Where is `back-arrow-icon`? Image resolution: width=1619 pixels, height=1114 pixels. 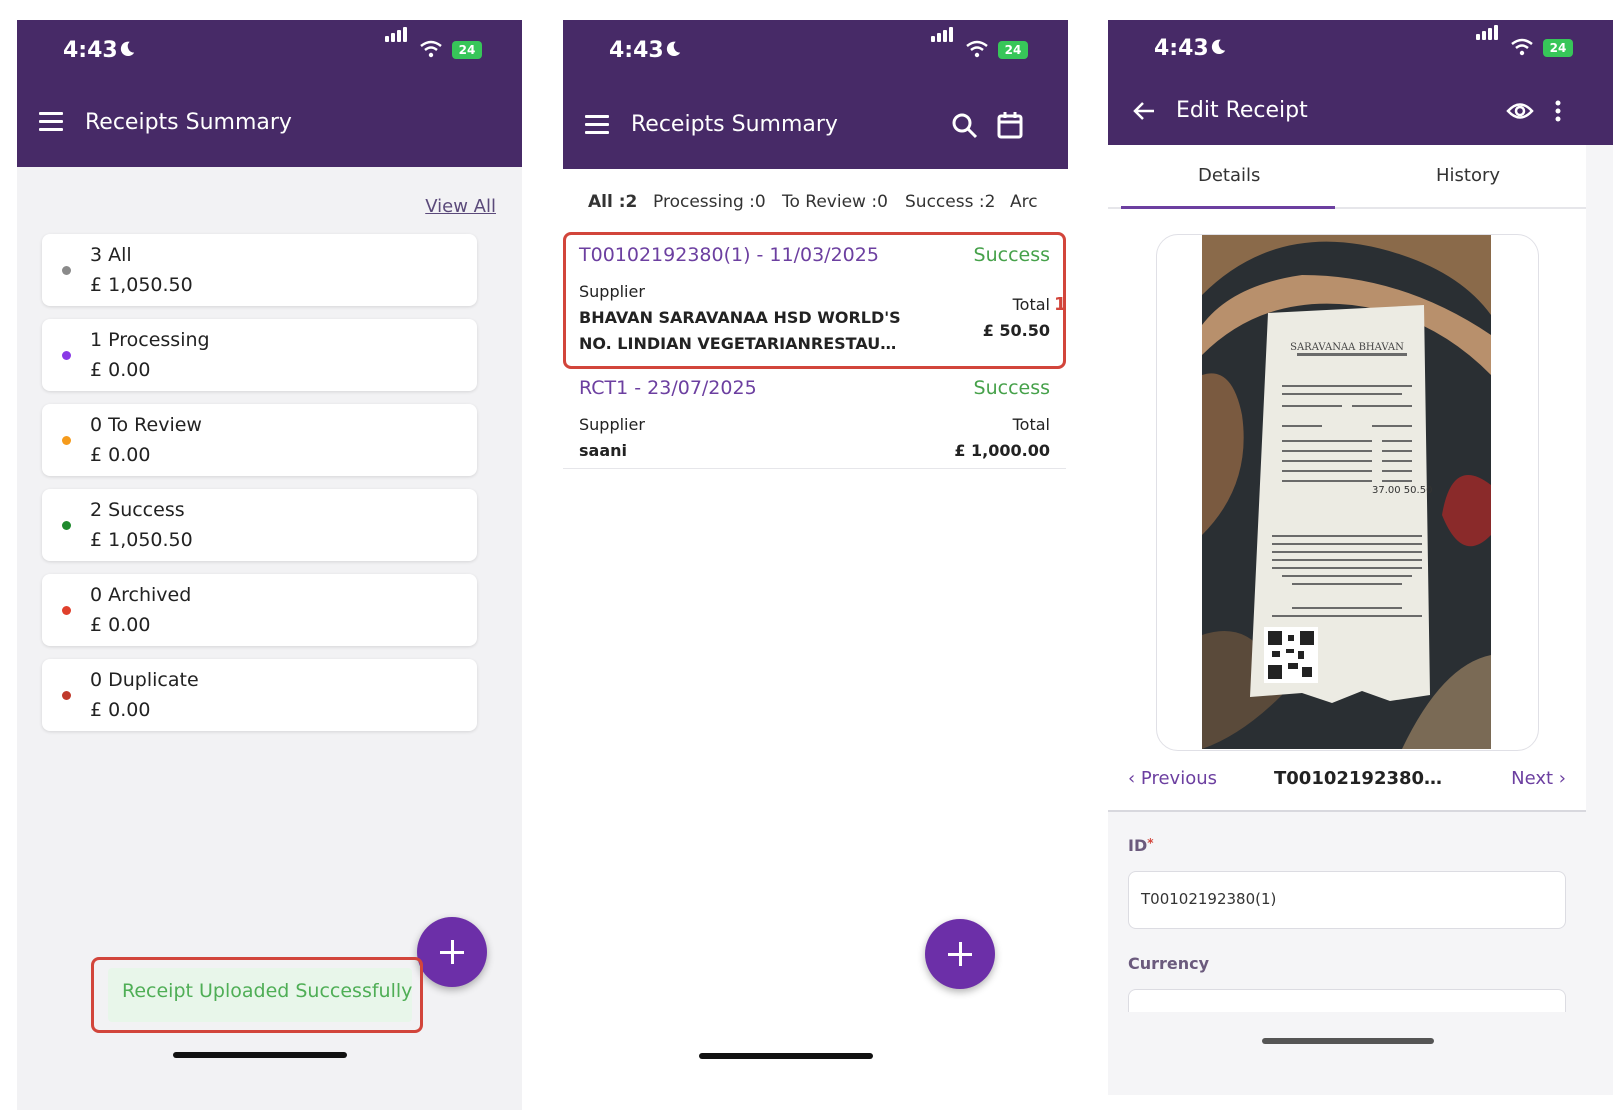 back-arrow-icon is located at coordinates (1144, 111).